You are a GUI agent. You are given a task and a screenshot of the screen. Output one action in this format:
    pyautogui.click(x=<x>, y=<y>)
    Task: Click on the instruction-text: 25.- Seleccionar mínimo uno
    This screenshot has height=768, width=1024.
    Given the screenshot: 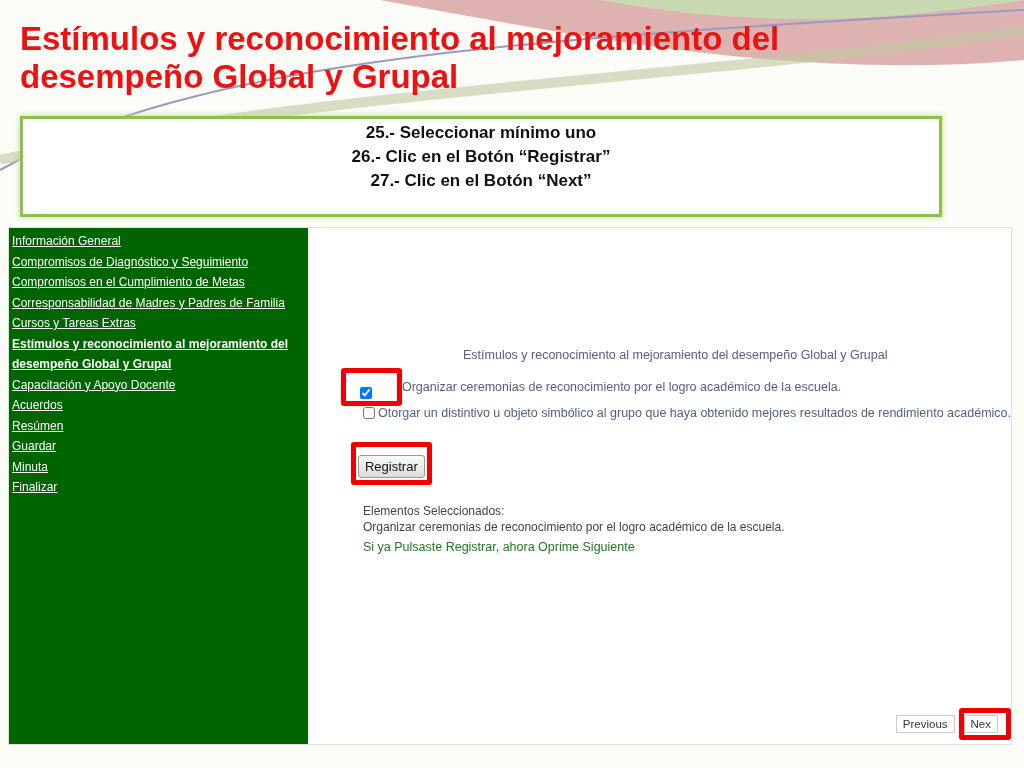 What is the action you would take?
    pyautogui.click(x=481, y=133)
    